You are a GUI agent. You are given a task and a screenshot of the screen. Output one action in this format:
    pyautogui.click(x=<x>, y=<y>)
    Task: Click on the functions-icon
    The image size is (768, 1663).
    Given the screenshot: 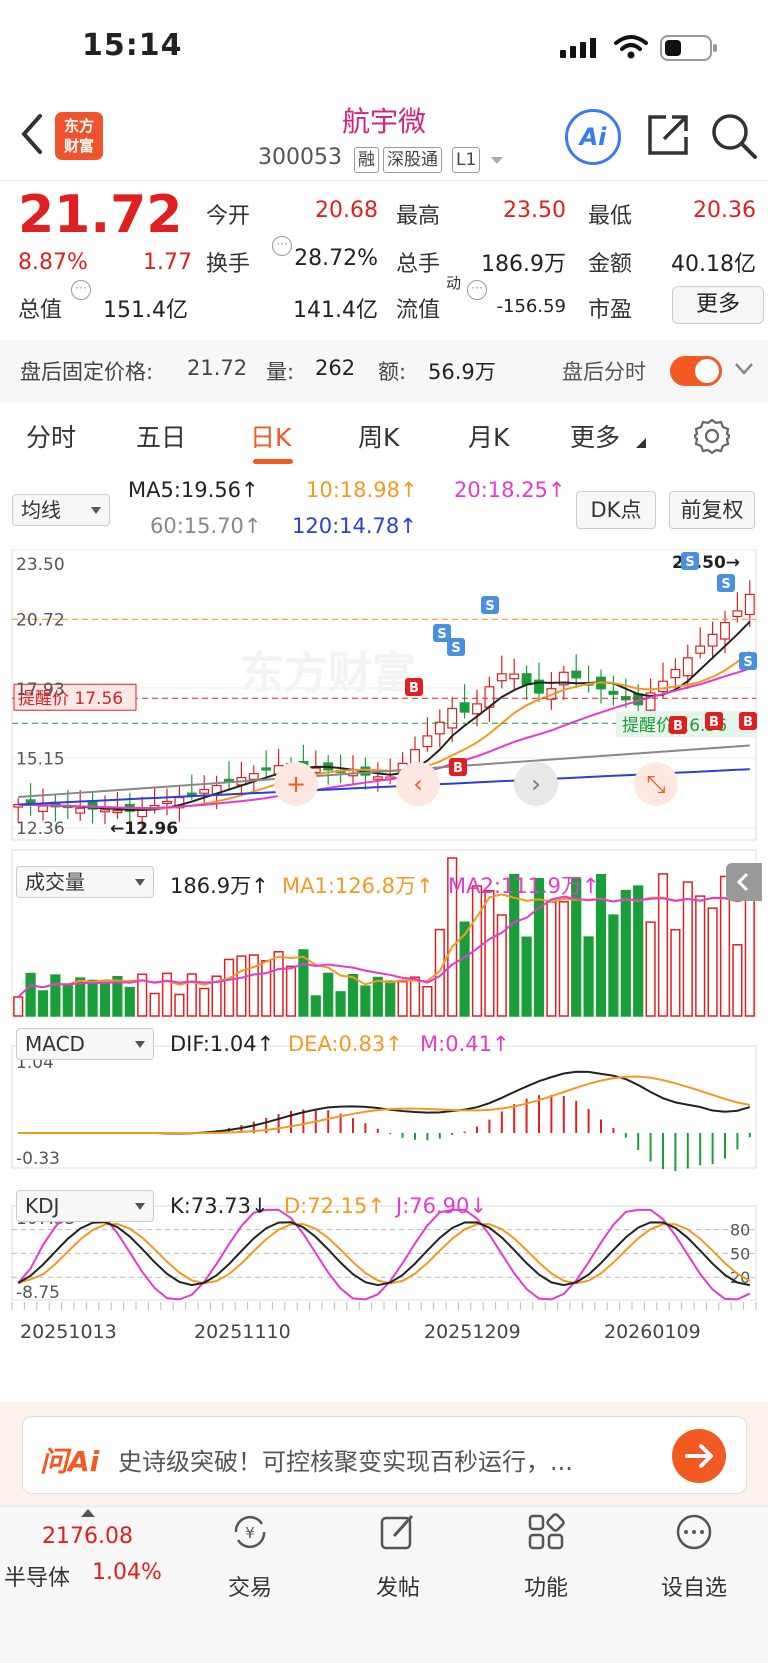 What is the action you would take?
    pyautogui.click(x=546, y=1532)
    